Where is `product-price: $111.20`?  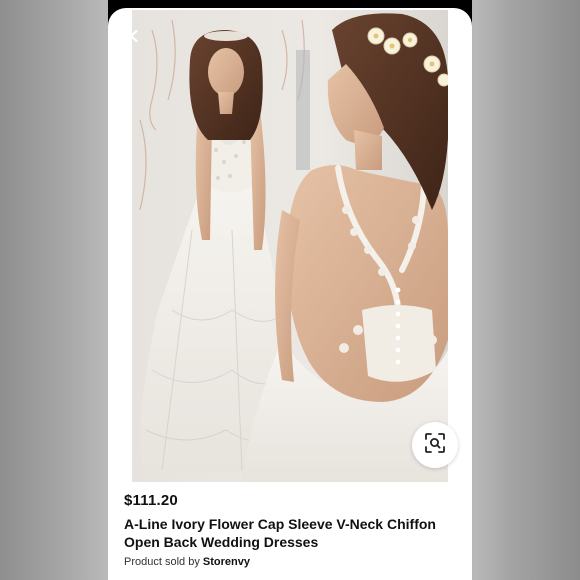
product-price: $111.20 is located at coordinates (151, 500).